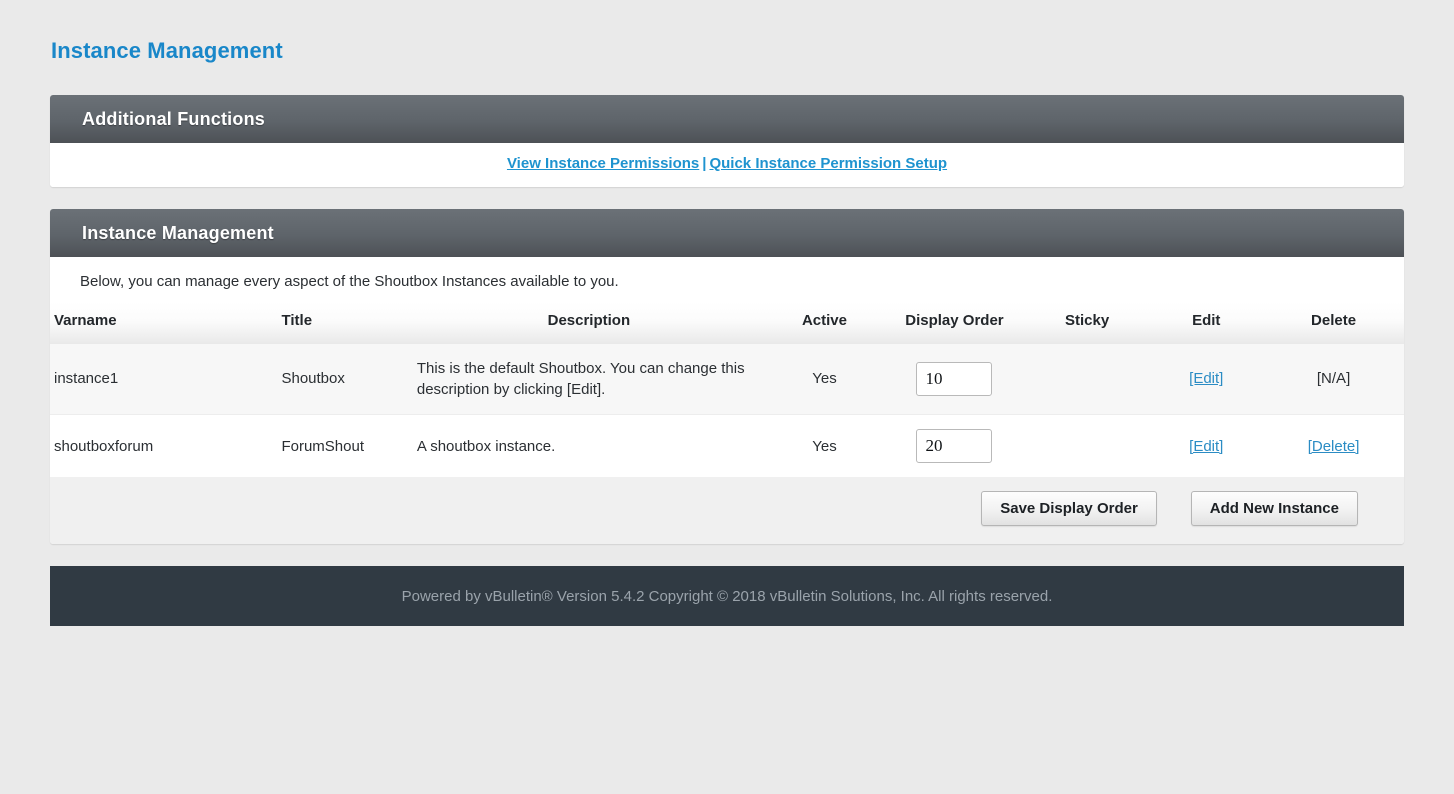 The height and width of the screenshot is (794, 1454). What do you see at coordinates (727, 233) in the screenshot?
I see `instance-management-header: Instance Management` at bounding box center [727, 233].